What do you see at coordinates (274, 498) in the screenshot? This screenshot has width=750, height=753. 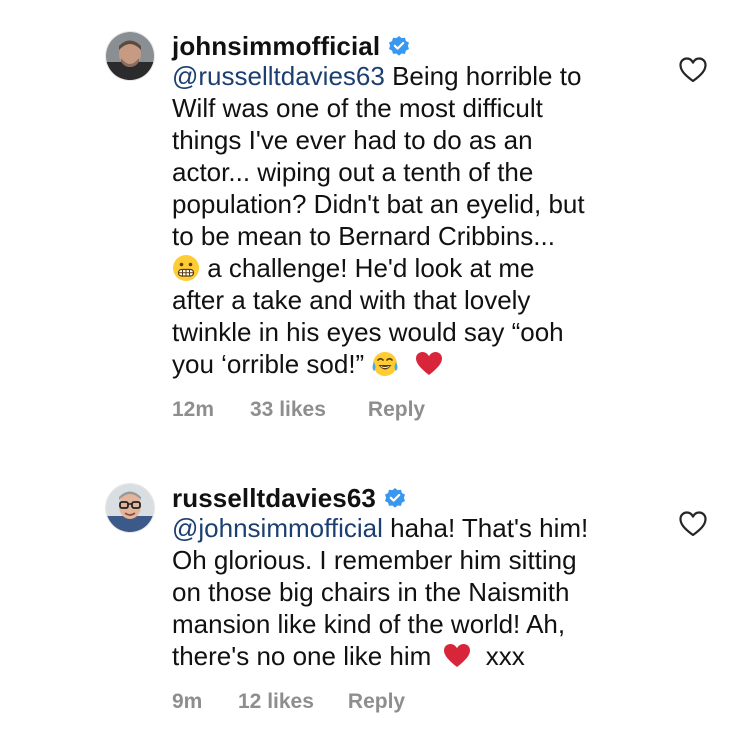 I see `comment-username: russelltdavies63` at bounding box center [274, 498].